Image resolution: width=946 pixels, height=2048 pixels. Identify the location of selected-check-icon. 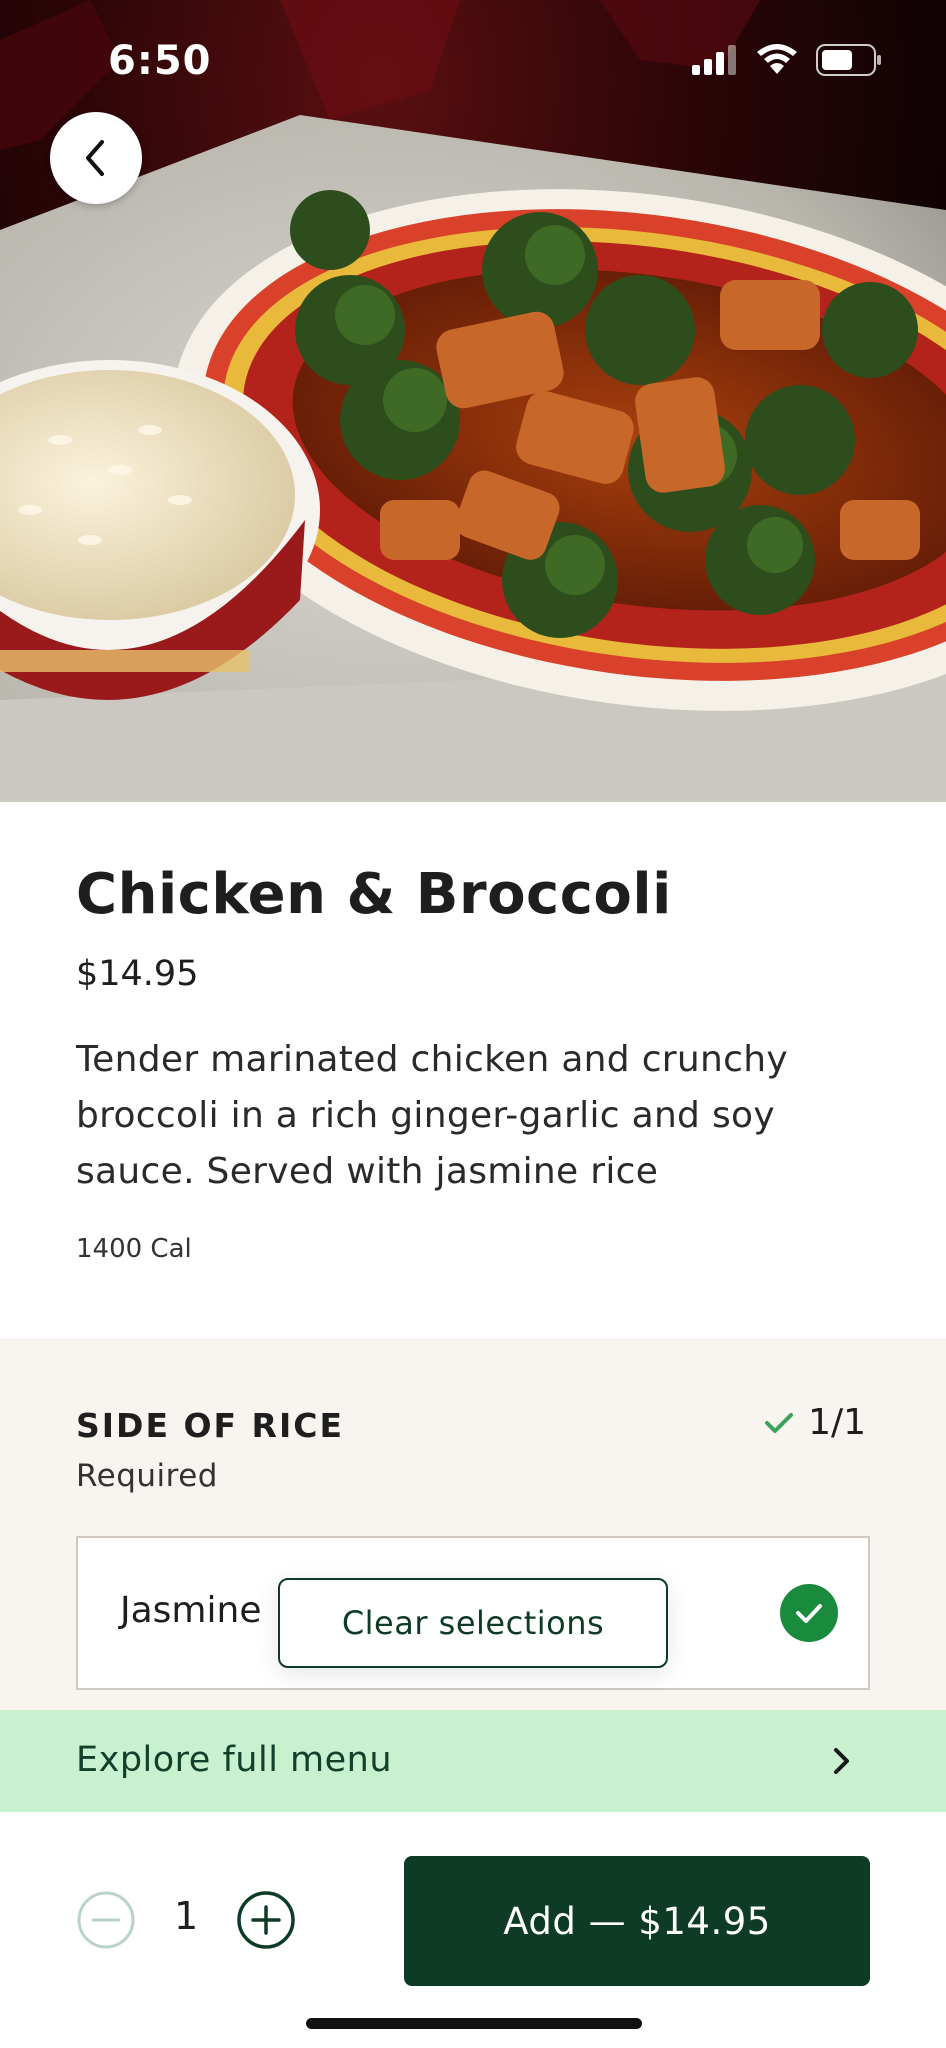
(809, 1613).